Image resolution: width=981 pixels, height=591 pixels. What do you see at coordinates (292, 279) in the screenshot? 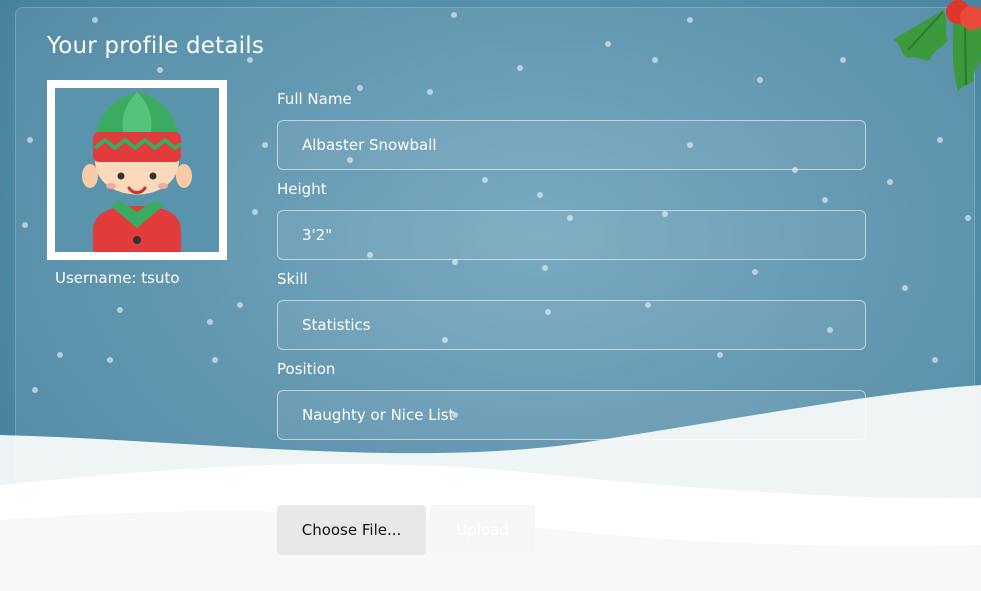
I see `skill-label: Skill` at bounding box center [292, 279].